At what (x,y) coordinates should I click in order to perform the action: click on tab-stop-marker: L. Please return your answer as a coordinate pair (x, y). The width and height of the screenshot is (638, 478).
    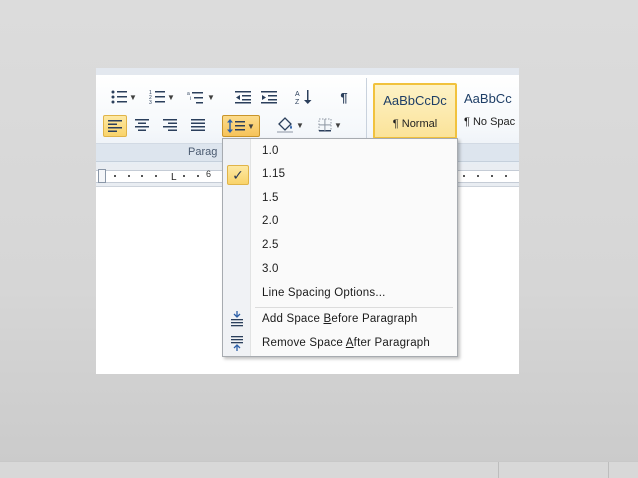
    Looking at the image, I should click on (174, 177).